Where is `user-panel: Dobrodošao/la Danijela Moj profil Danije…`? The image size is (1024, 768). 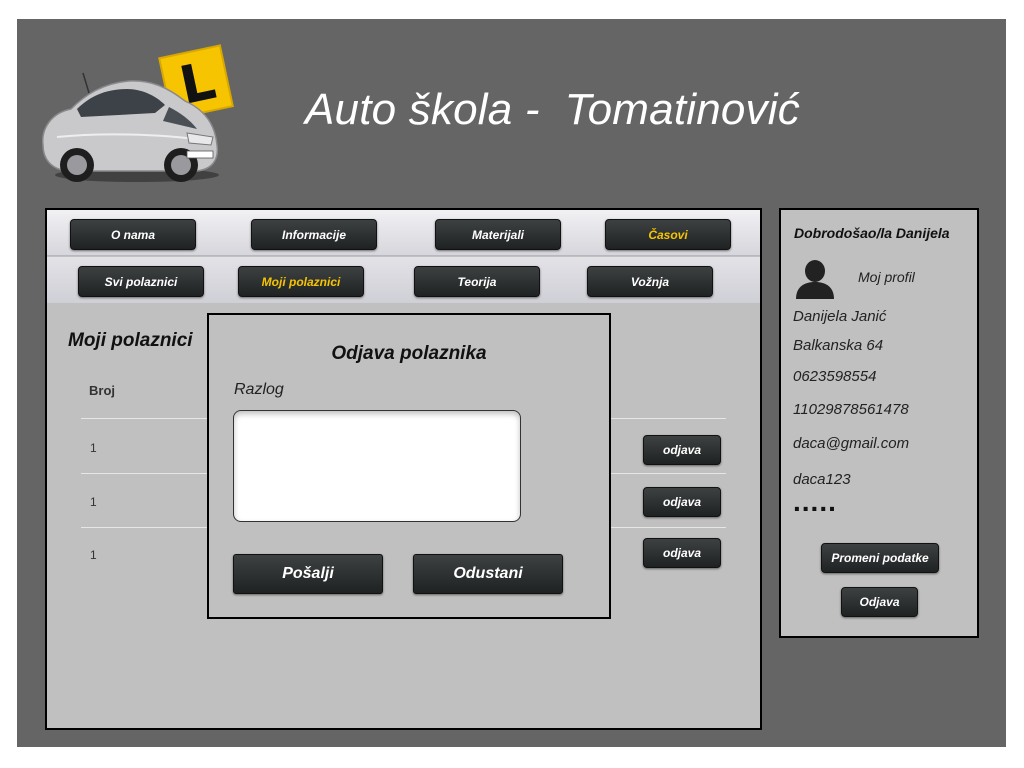
user-panel: Dobrodošao/la Danijela Moj profil Danije… is located at coordinates (879, 423).